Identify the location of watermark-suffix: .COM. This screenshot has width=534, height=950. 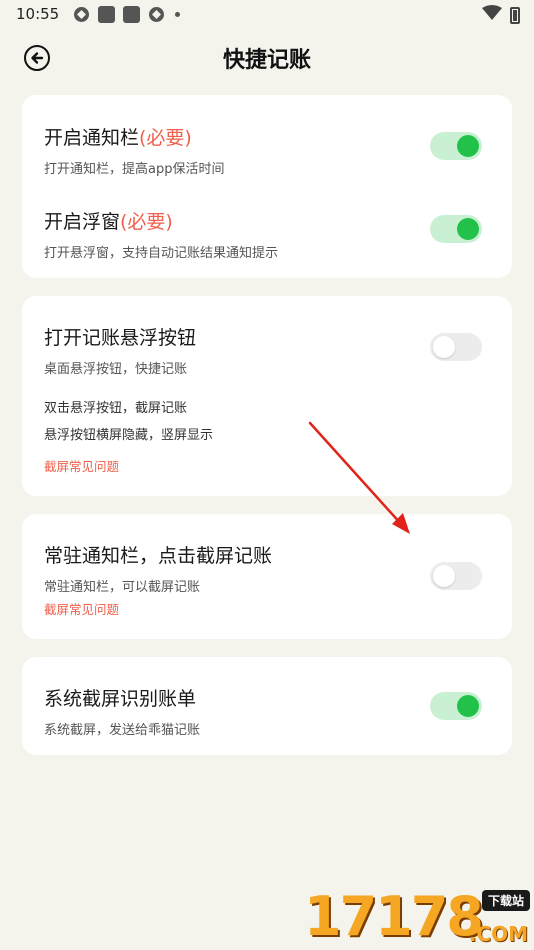
(498, 934).